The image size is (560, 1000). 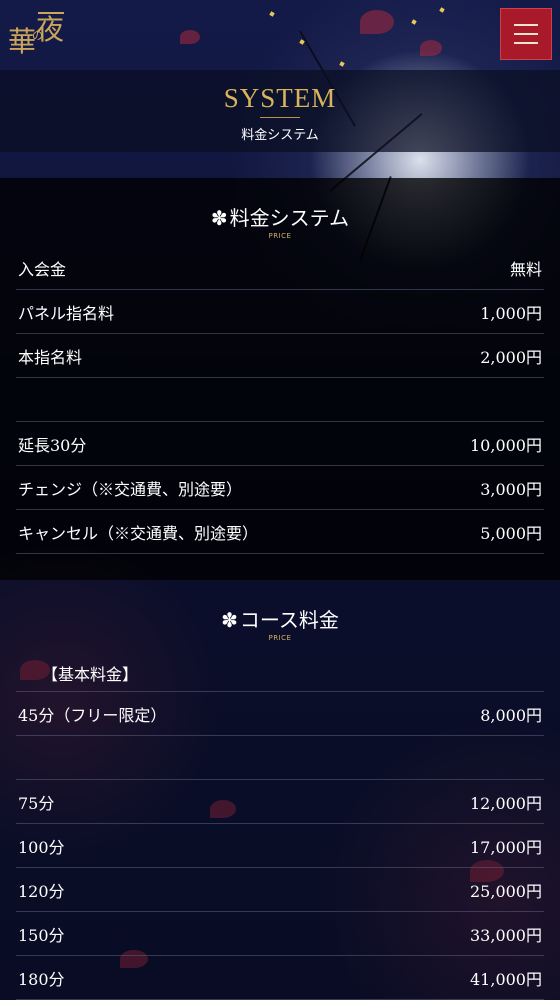 What do you see at coordinates (511, 715) in the screenshot?
I see `row-value: 8,000円` at bounding box center [511, 715].